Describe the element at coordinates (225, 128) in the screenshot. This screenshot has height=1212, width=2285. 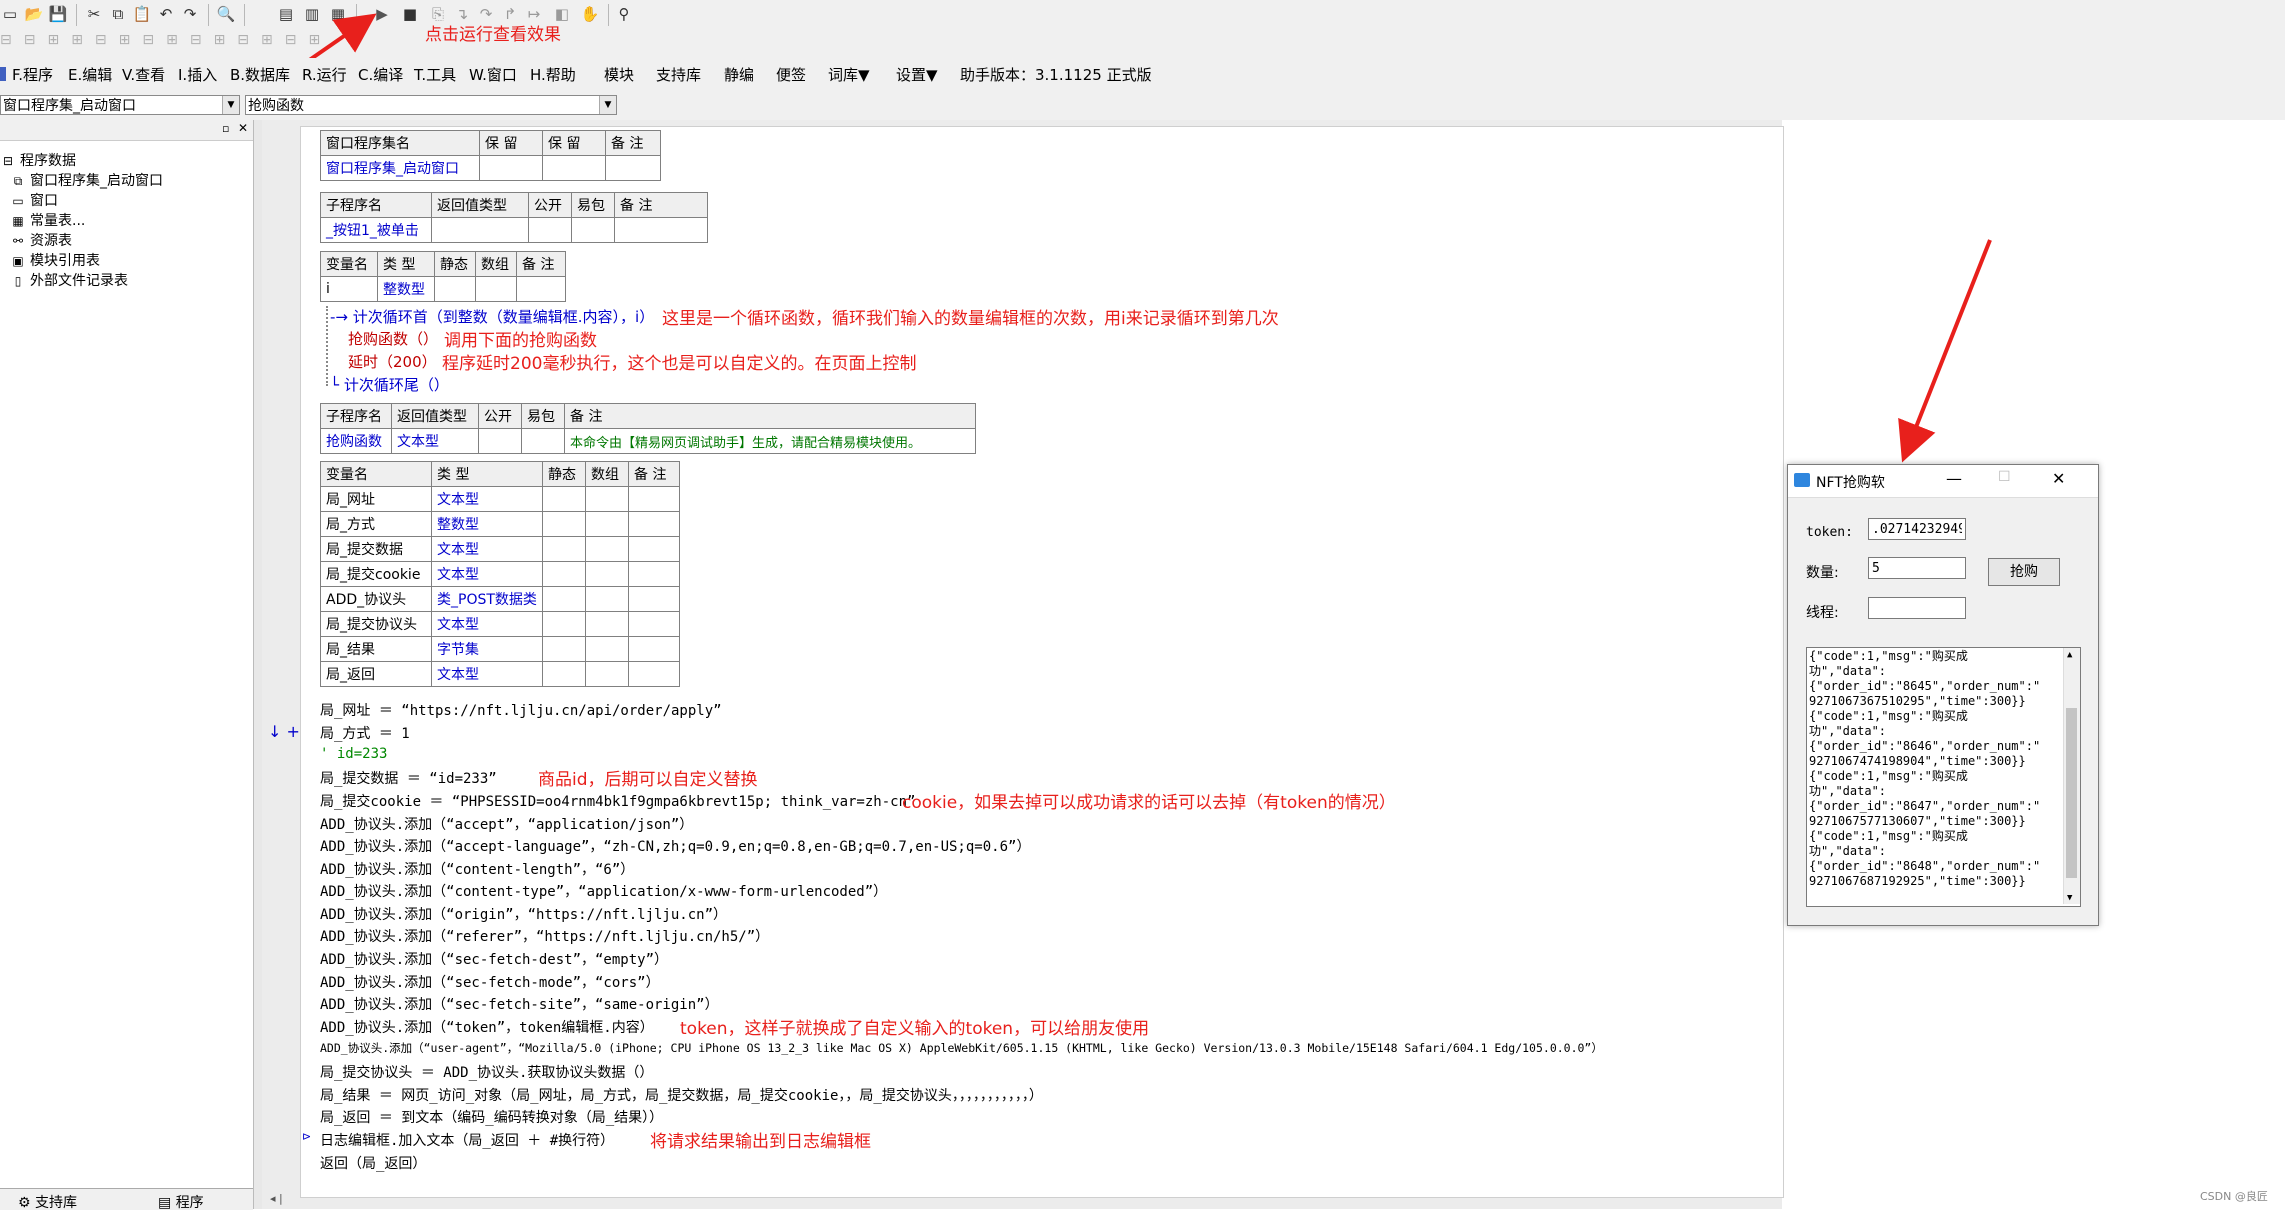
I see `pin-icon: ▫` at that location.